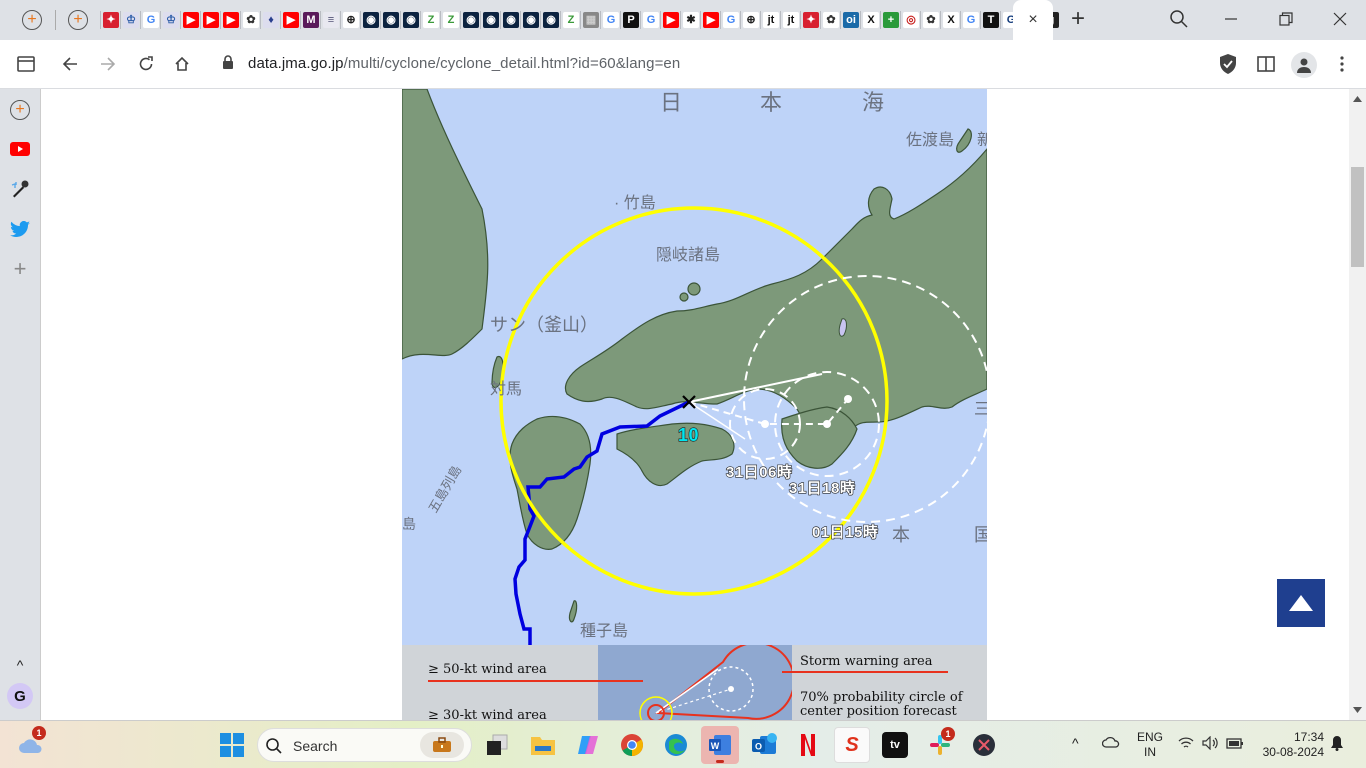 This screenshot has height=768, width=1366. I want to click on pinned-tab: ♦, so click(270, 20).